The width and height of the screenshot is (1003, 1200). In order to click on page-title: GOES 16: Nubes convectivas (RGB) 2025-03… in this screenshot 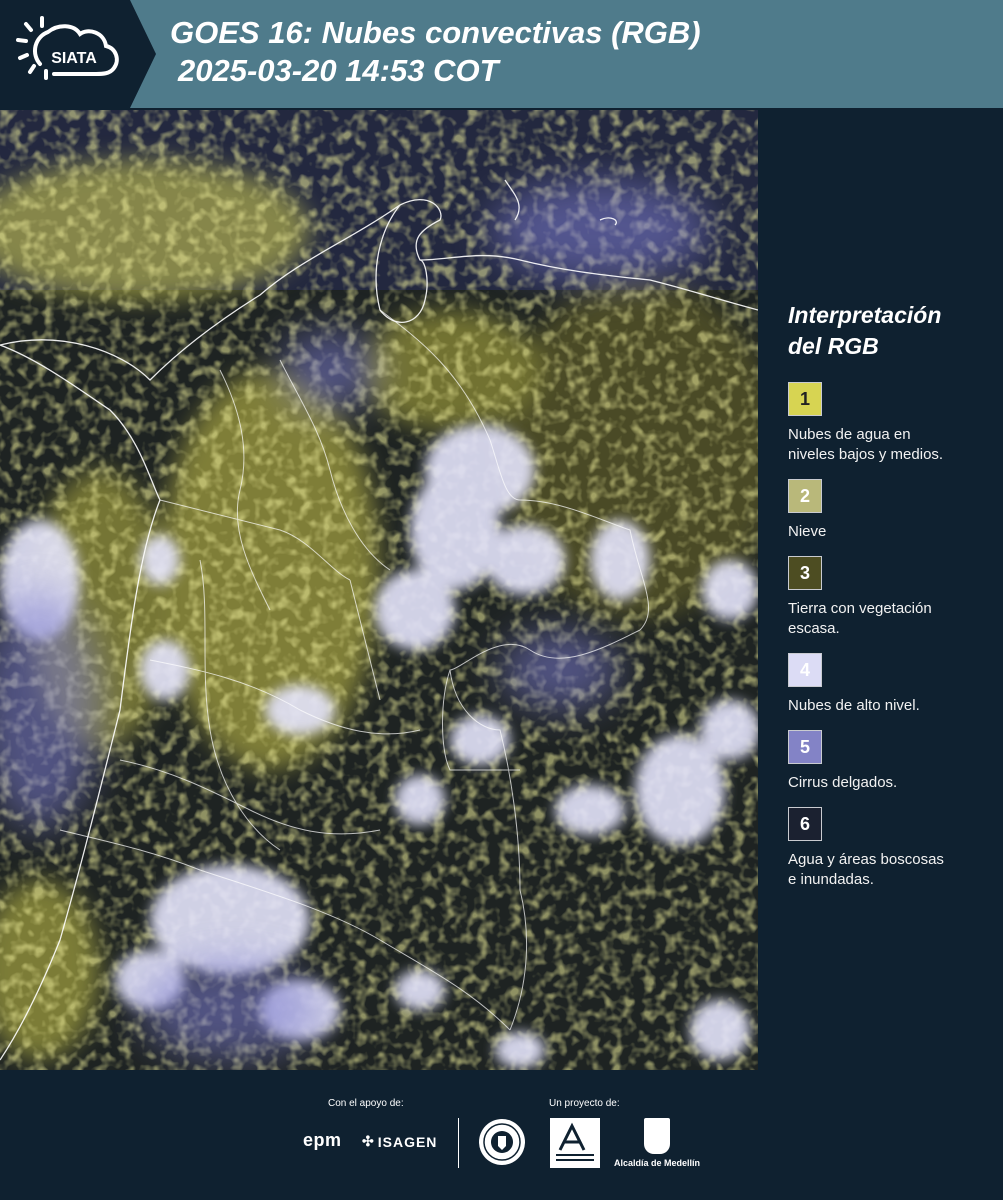, I will do `click(435, 52)`.